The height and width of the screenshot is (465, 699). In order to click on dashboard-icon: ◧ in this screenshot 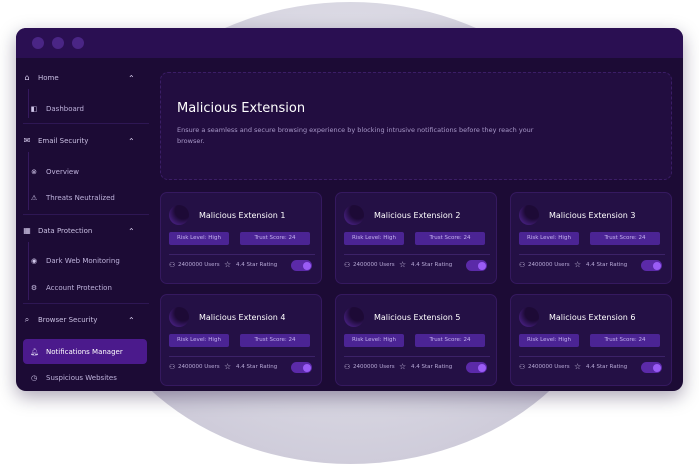, I will do `click(34, 109)`.